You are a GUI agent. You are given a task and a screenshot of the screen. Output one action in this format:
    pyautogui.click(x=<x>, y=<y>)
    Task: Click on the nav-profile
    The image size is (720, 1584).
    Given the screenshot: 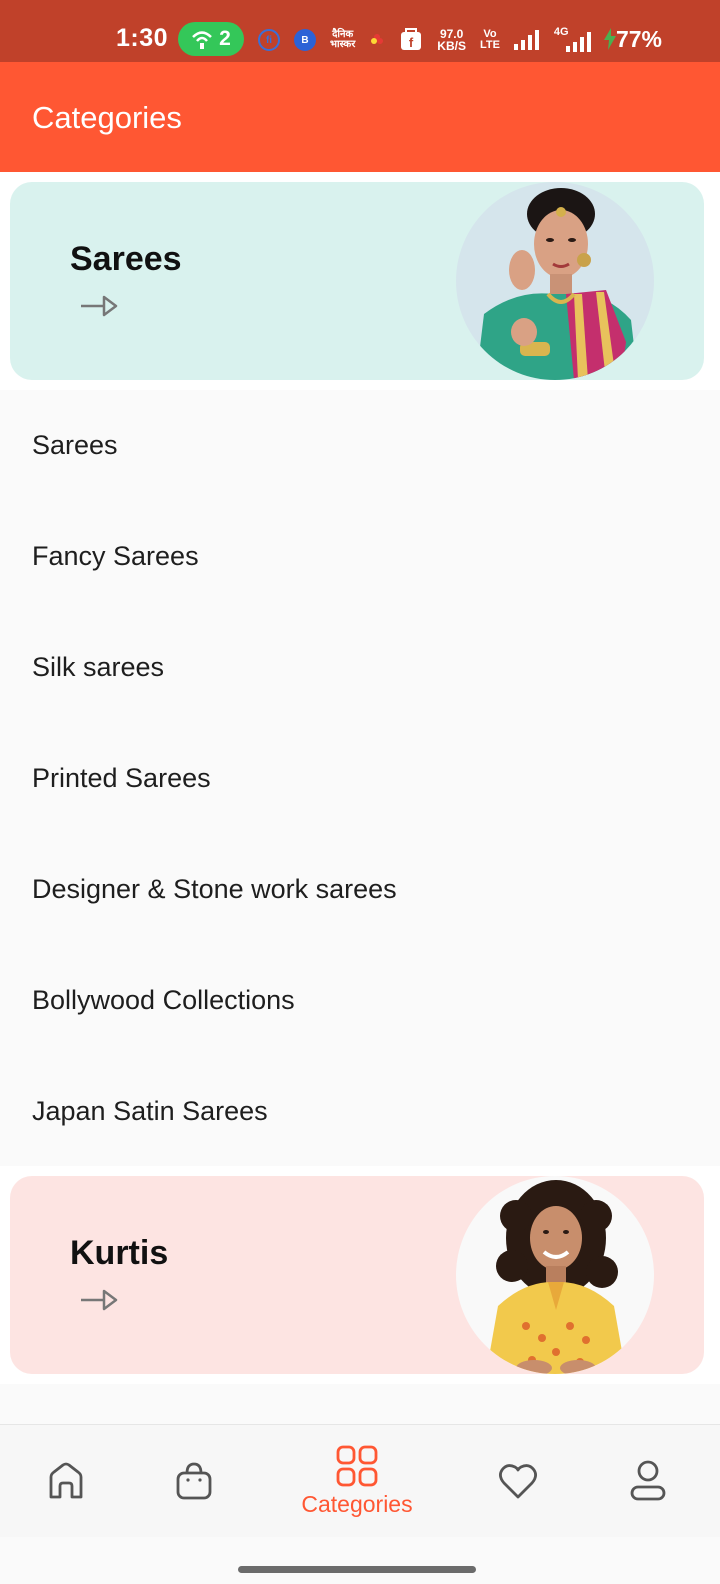 What is the action you would take?
    pyautogui.click(x=648, y=1481)
    